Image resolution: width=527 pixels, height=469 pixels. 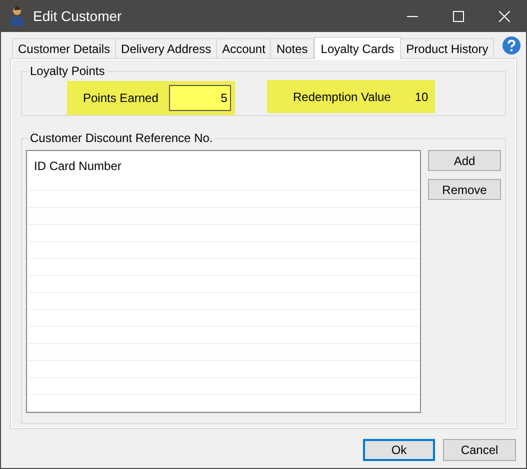 I want to click on tab: Notes, so click(x=292, y=48).